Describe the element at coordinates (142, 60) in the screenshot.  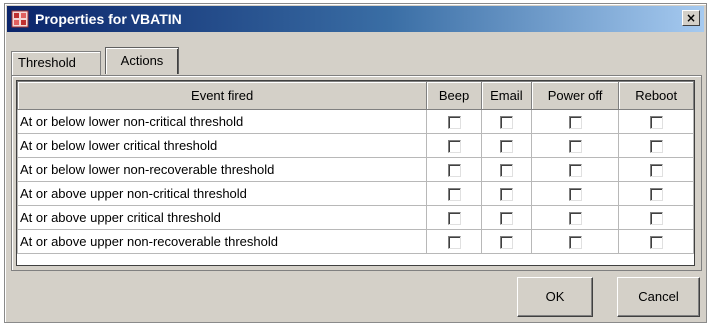
I see `tab-actions: Actions` at that location.